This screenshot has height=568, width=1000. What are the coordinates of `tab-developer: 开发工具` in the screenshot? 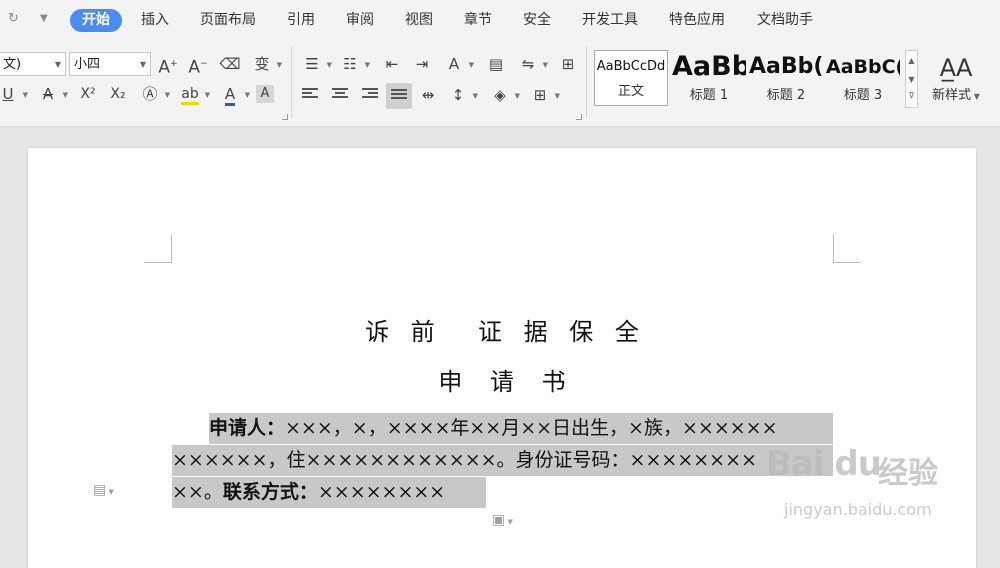 It's located at (610, 20).